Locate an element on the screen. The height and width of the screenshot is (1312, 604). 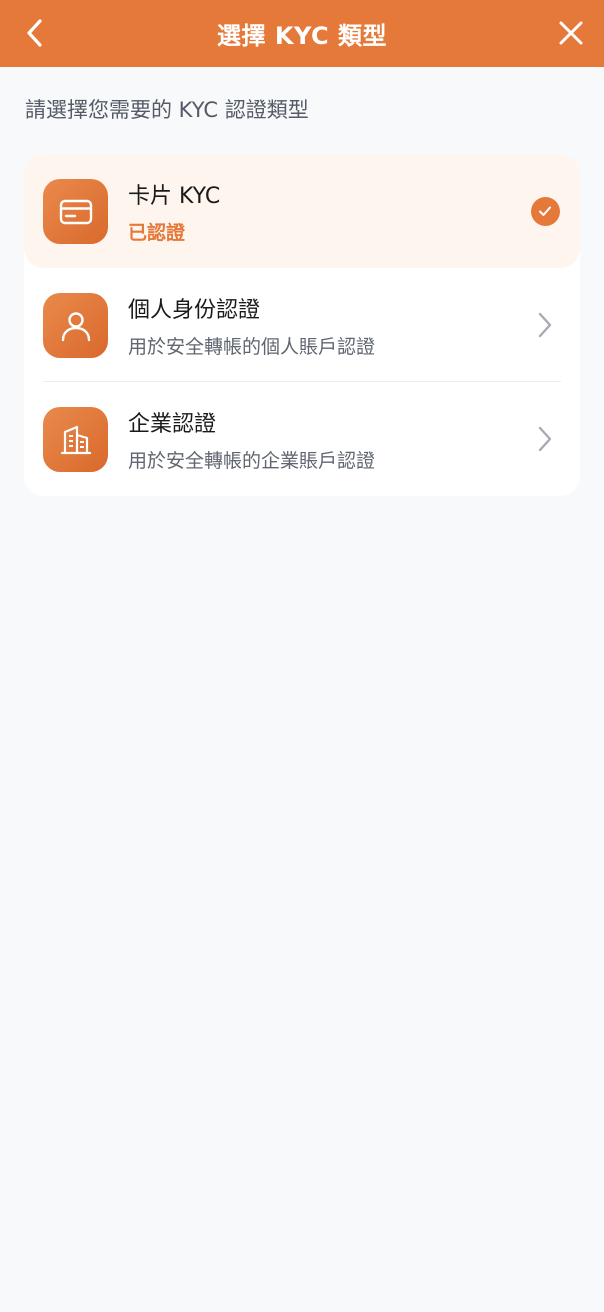
check-circle-icon is located at coordinates (545, 211).